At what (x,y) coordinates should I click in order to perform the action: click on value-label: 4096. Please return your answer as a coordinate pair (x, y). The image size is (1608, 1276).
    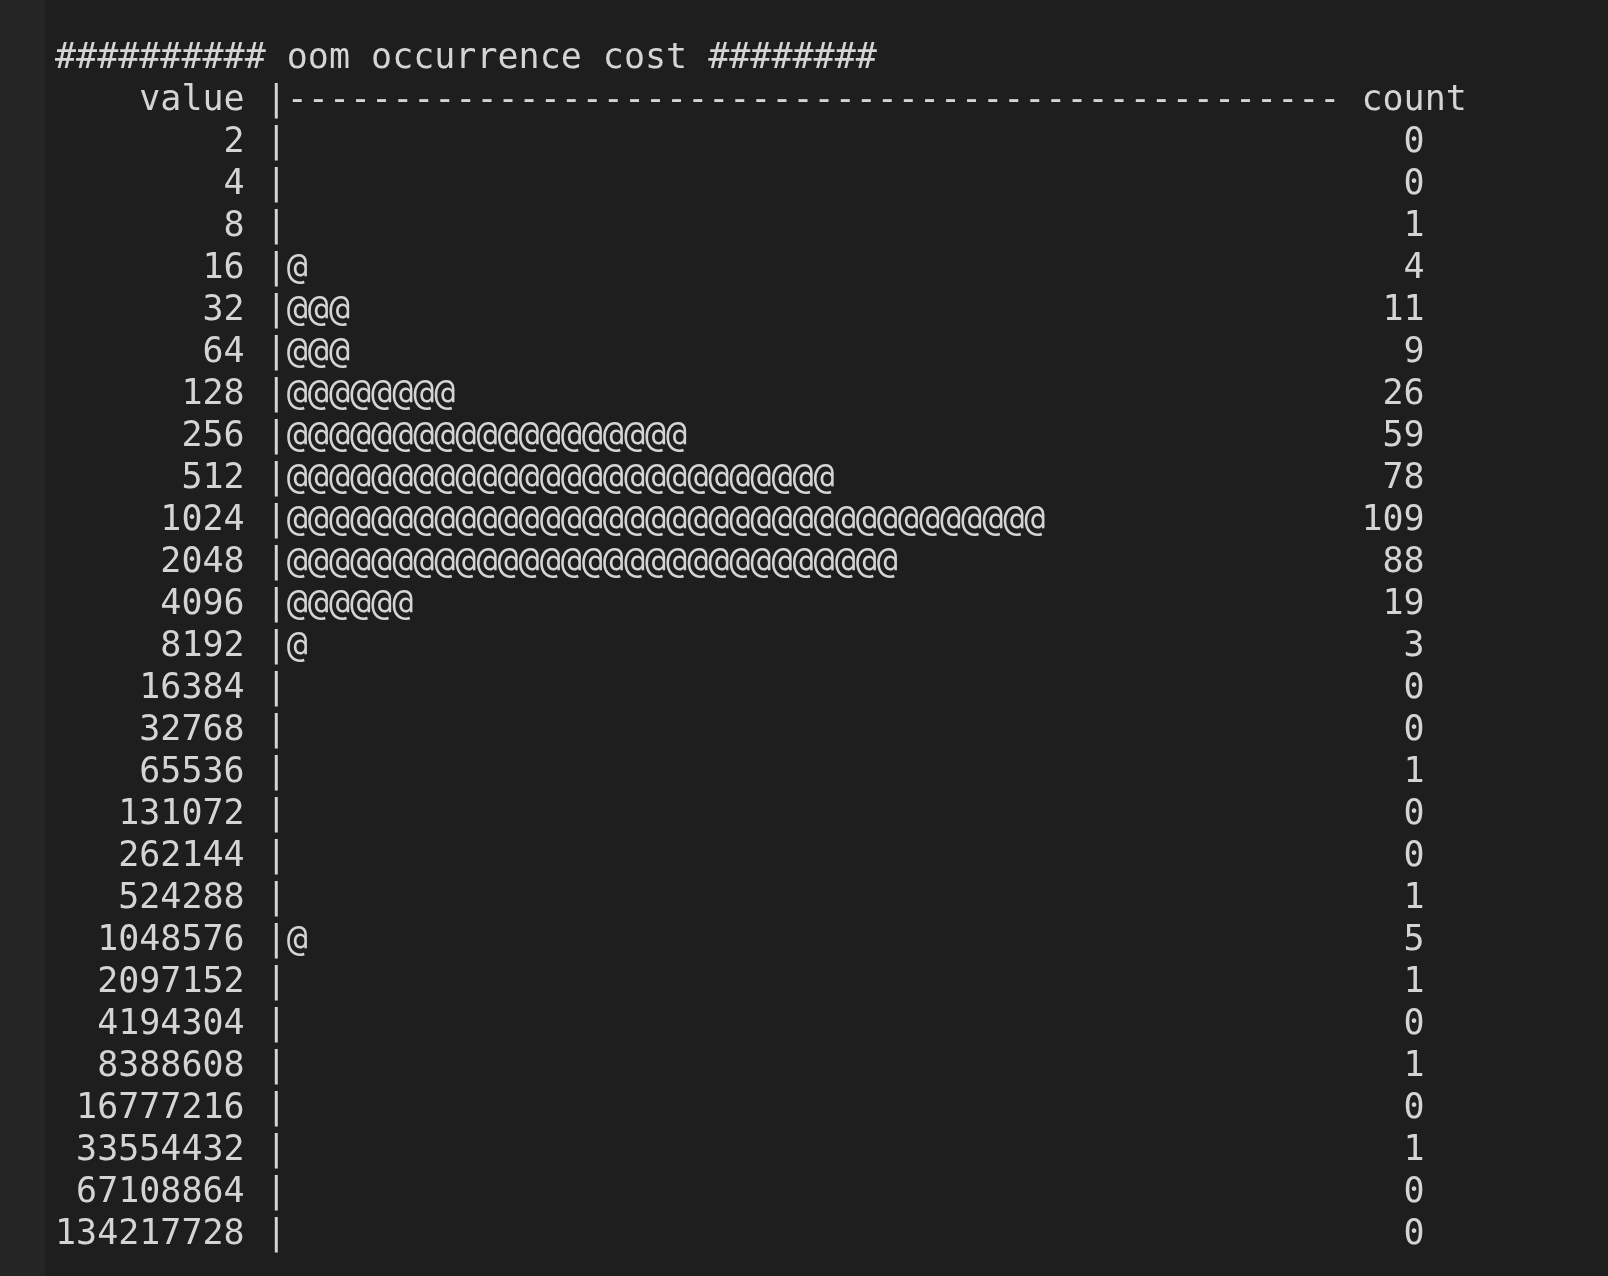
    Looking at the image, I should click on (202, 602).